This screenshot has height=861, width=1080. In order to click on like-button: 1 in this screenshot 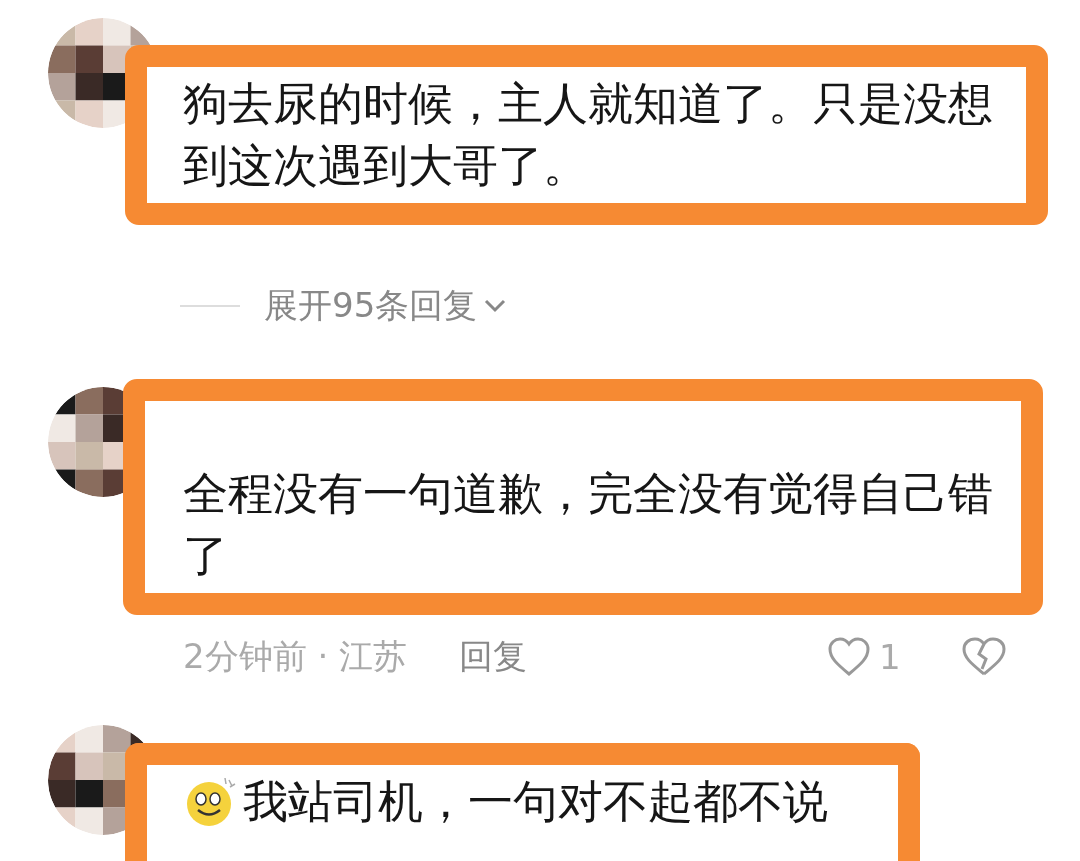, I will do `click(864, 657)`.